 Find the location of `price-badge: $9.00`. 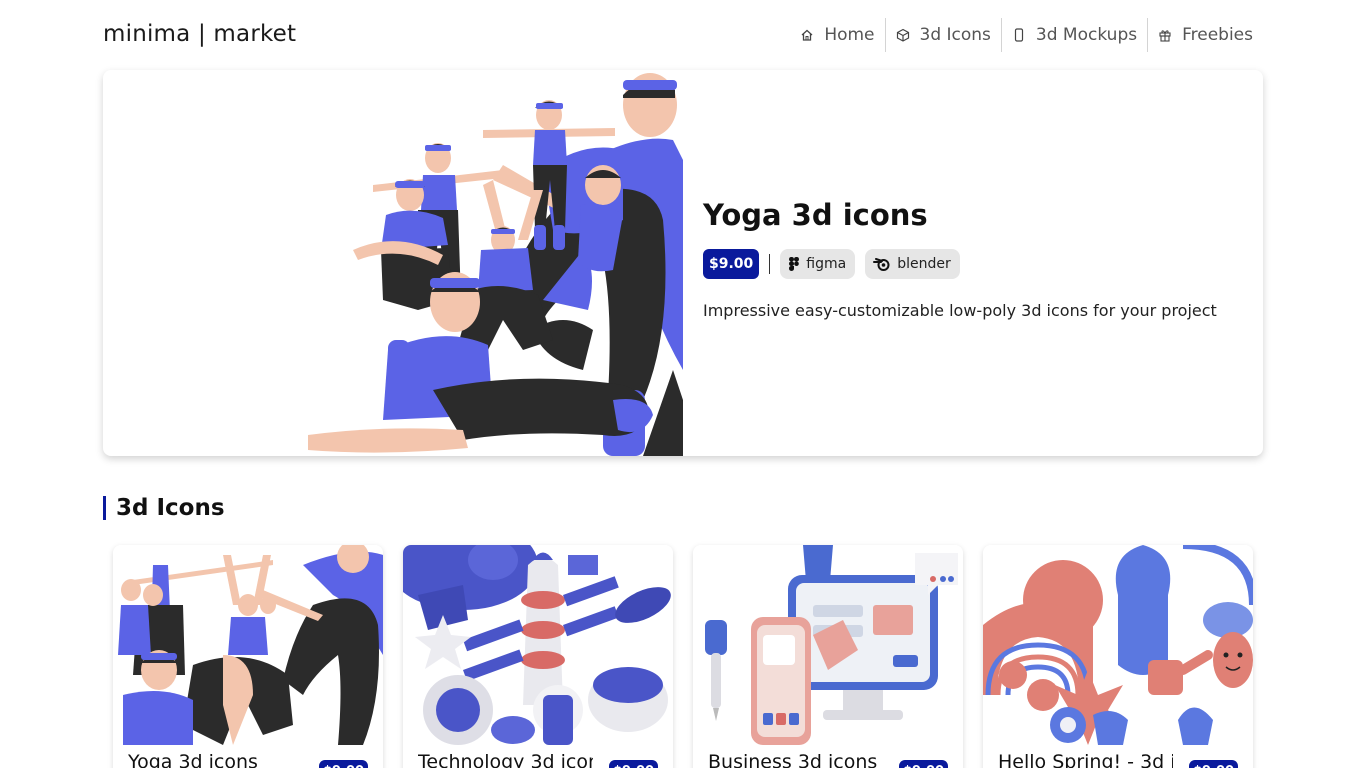

price-badge: $9.00 is located at coordinates (731, 264).